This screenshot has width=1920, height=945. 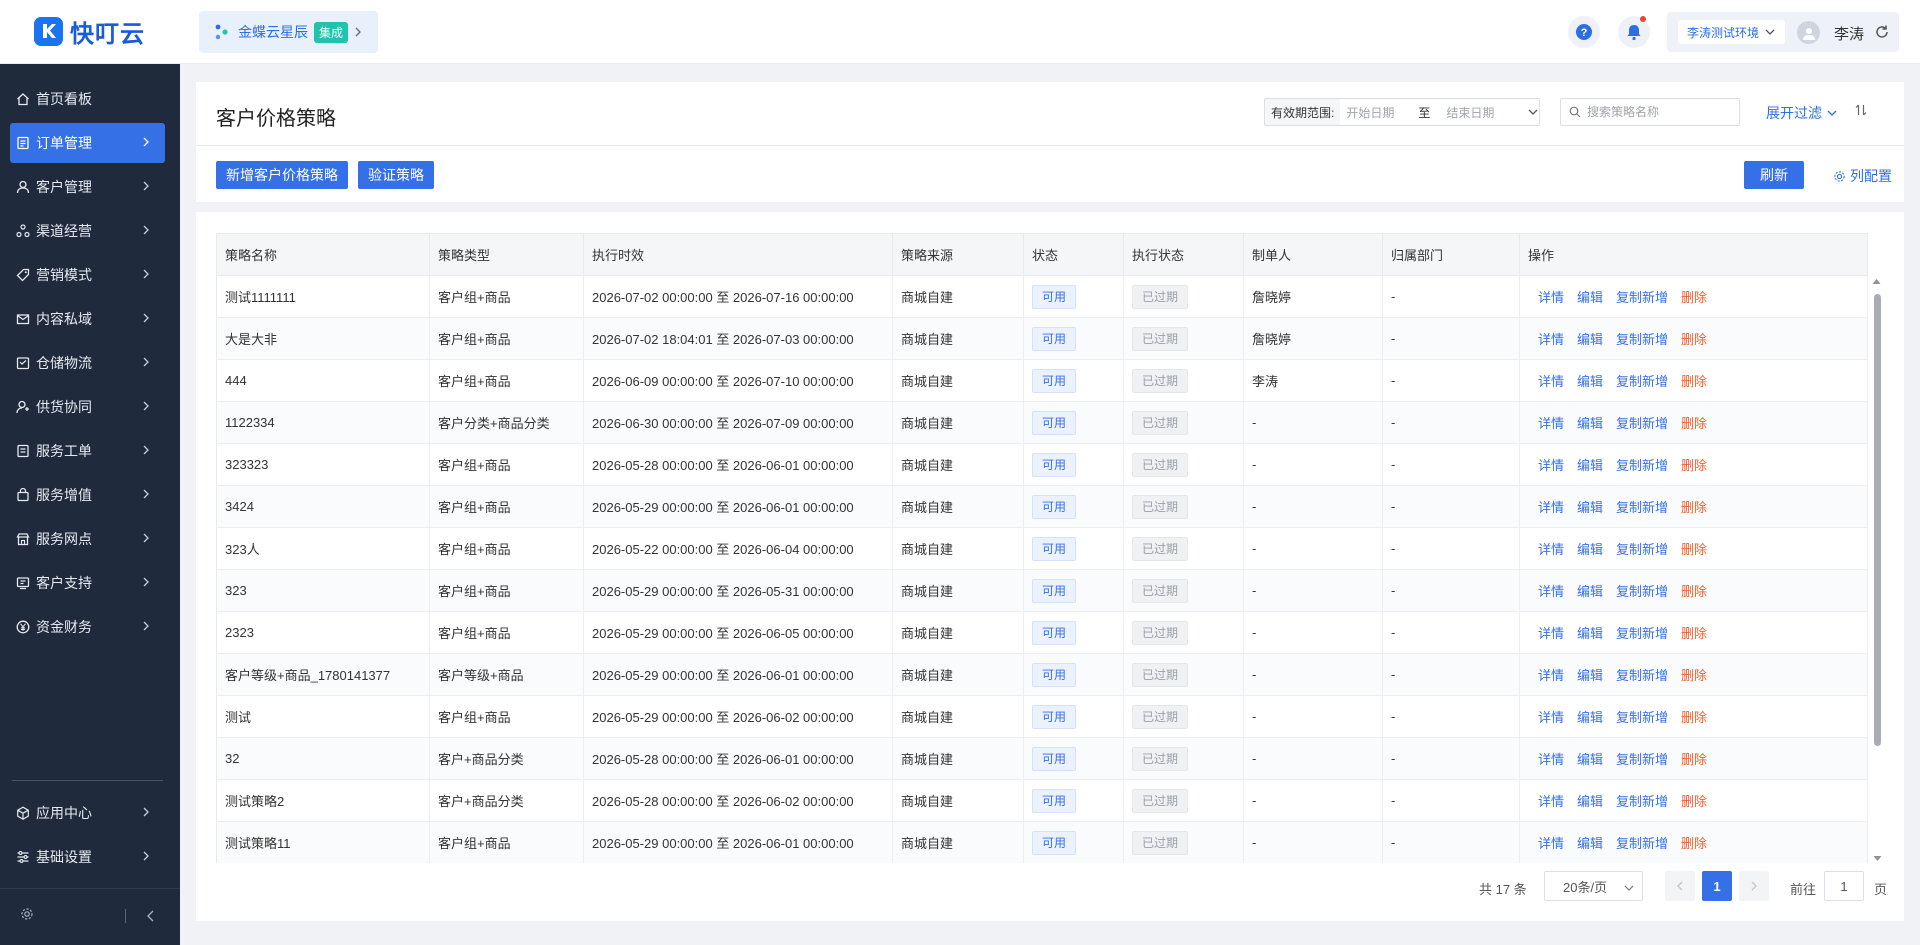 I want to click on sidebar-item-dashboard: 首页看板, so click(x=87, y=99).